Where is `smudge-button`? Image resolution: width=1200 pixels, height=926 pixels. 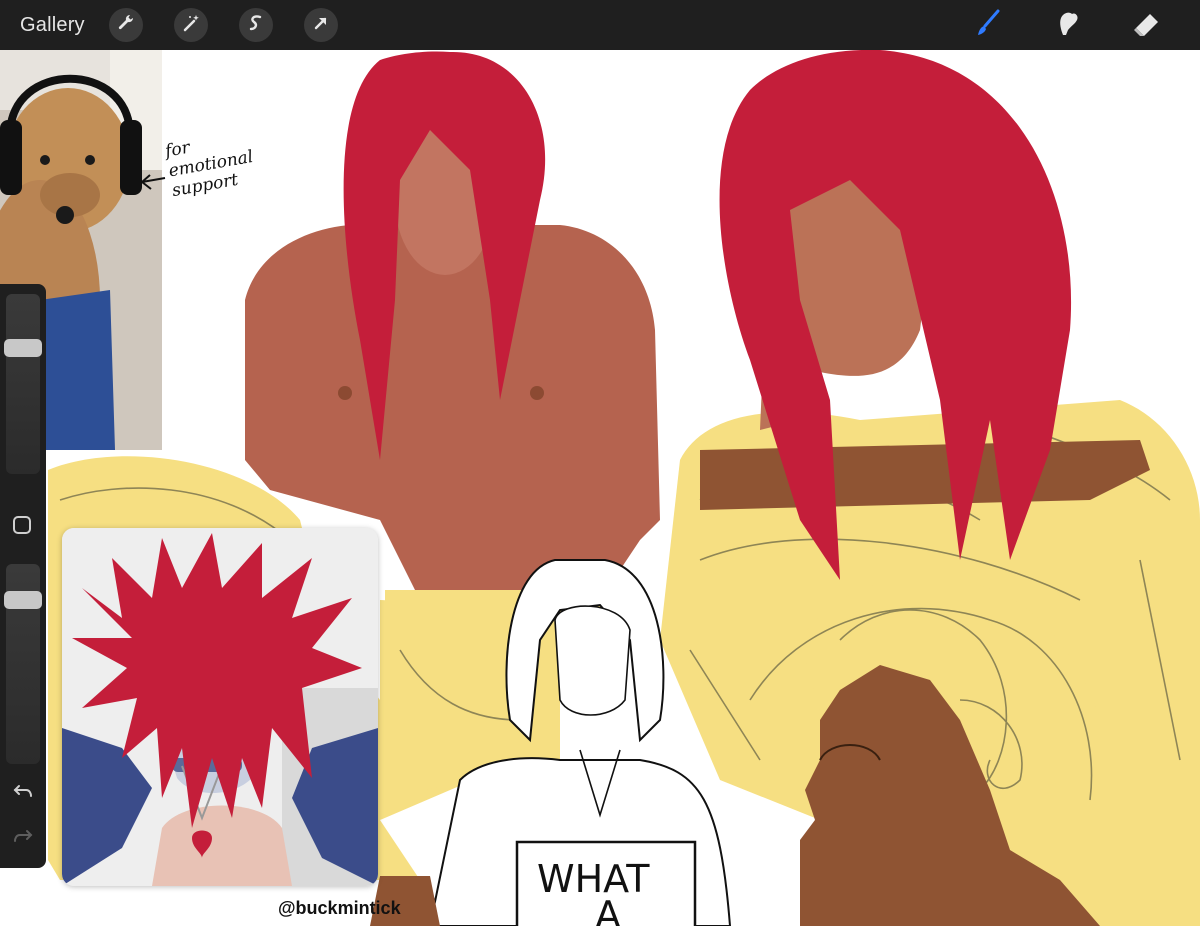 smudge-button is located at coordinates (1068, 25).